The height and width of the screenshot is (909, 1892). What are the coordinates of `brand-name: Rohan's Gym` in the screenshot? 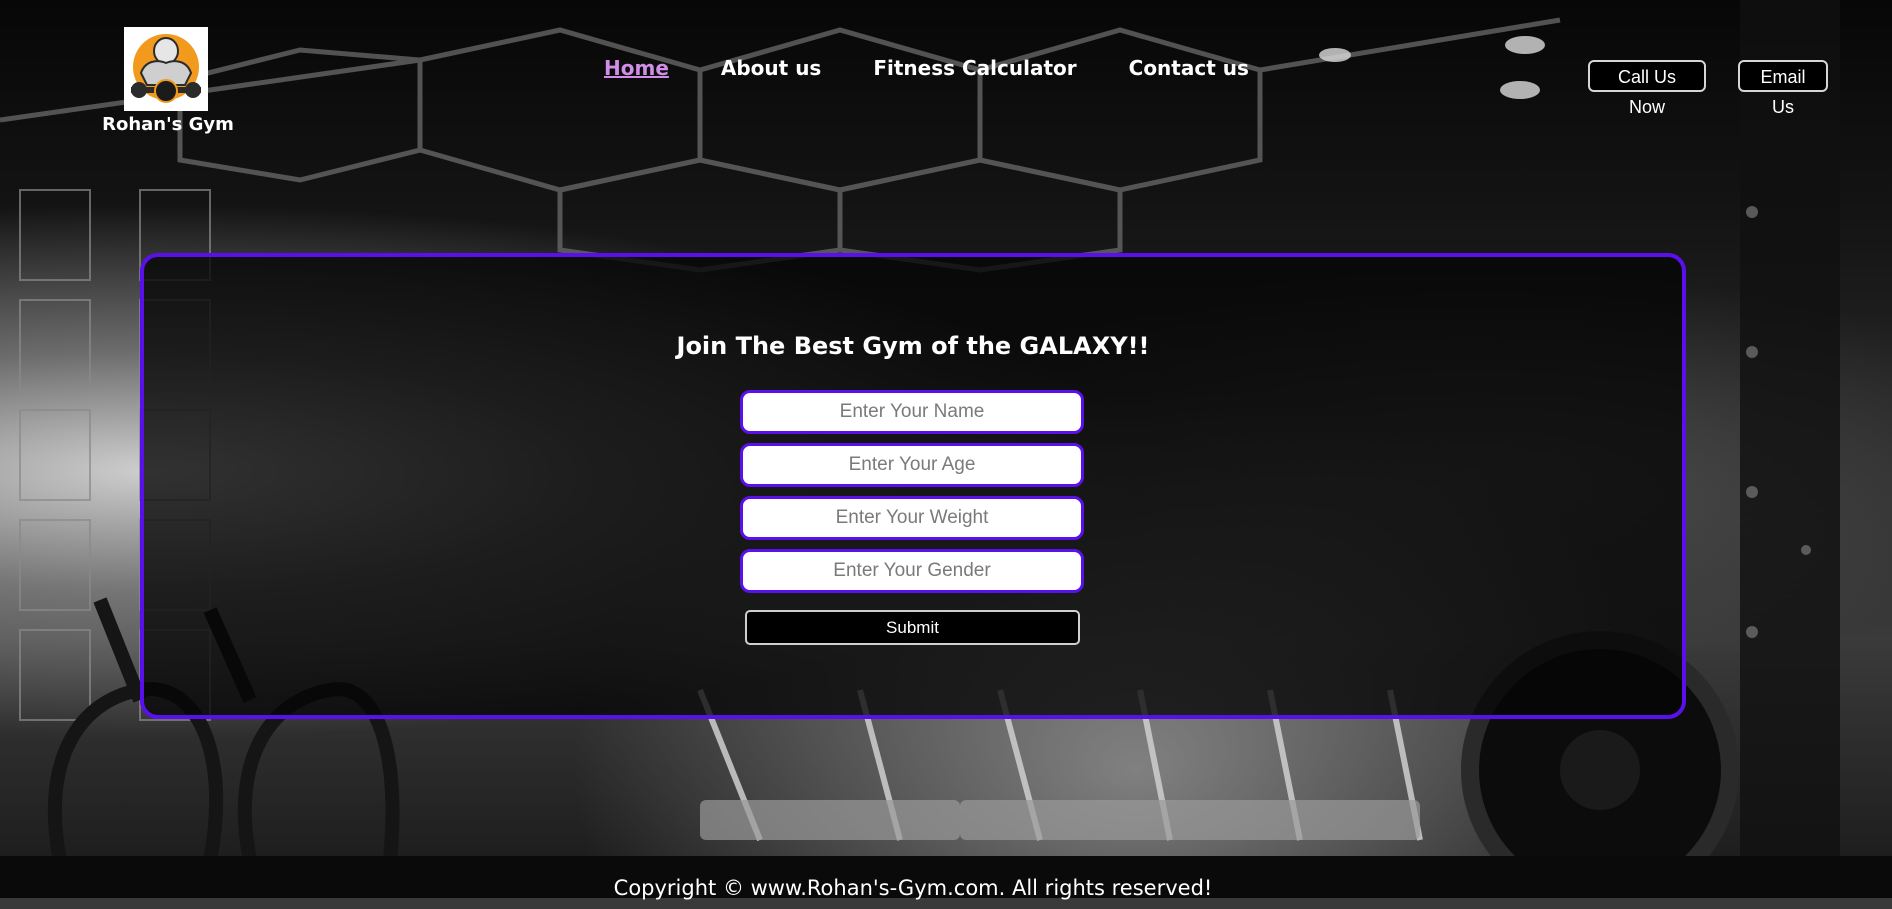 It's located at (168, 124).